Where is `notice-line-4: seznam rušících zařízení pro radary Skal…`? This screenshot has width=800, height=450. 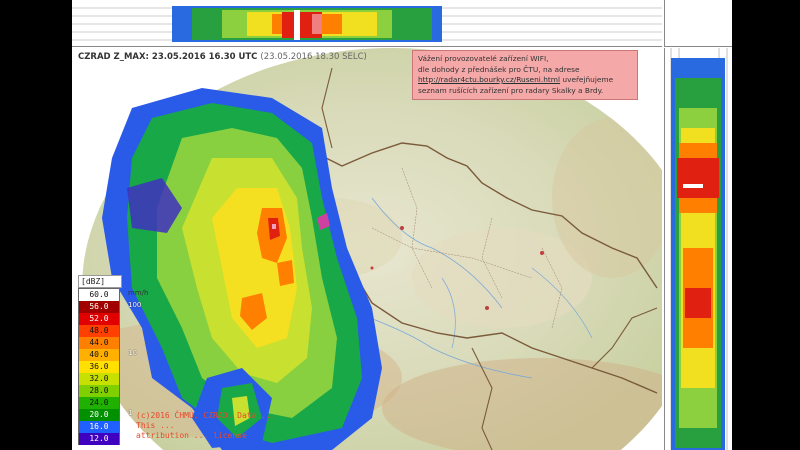
notice-line-4: seznam rušících zařízení pro radary Skal… is located at coordinates (511, 90).